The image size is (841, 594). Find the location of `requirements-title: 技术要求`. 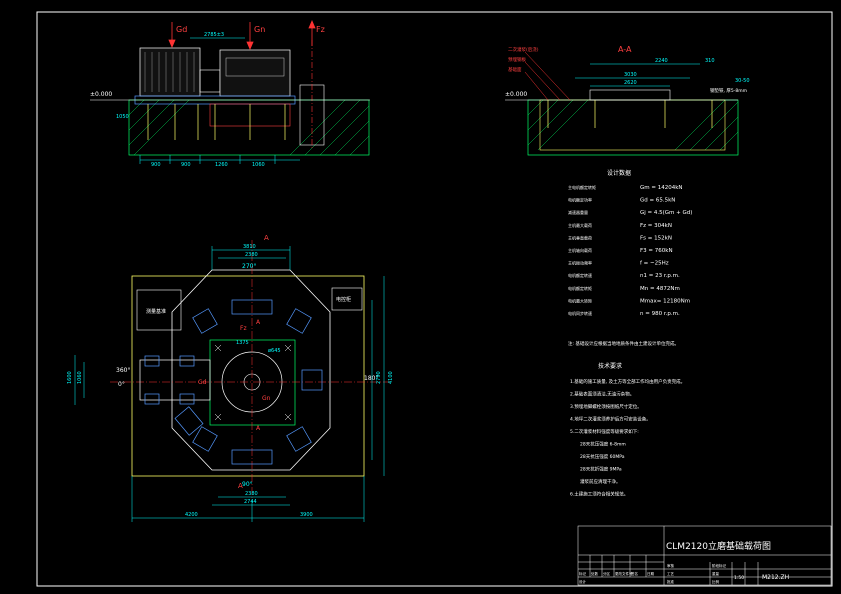

requirements-title: 技术要求 is located at coordinates (610, 366).